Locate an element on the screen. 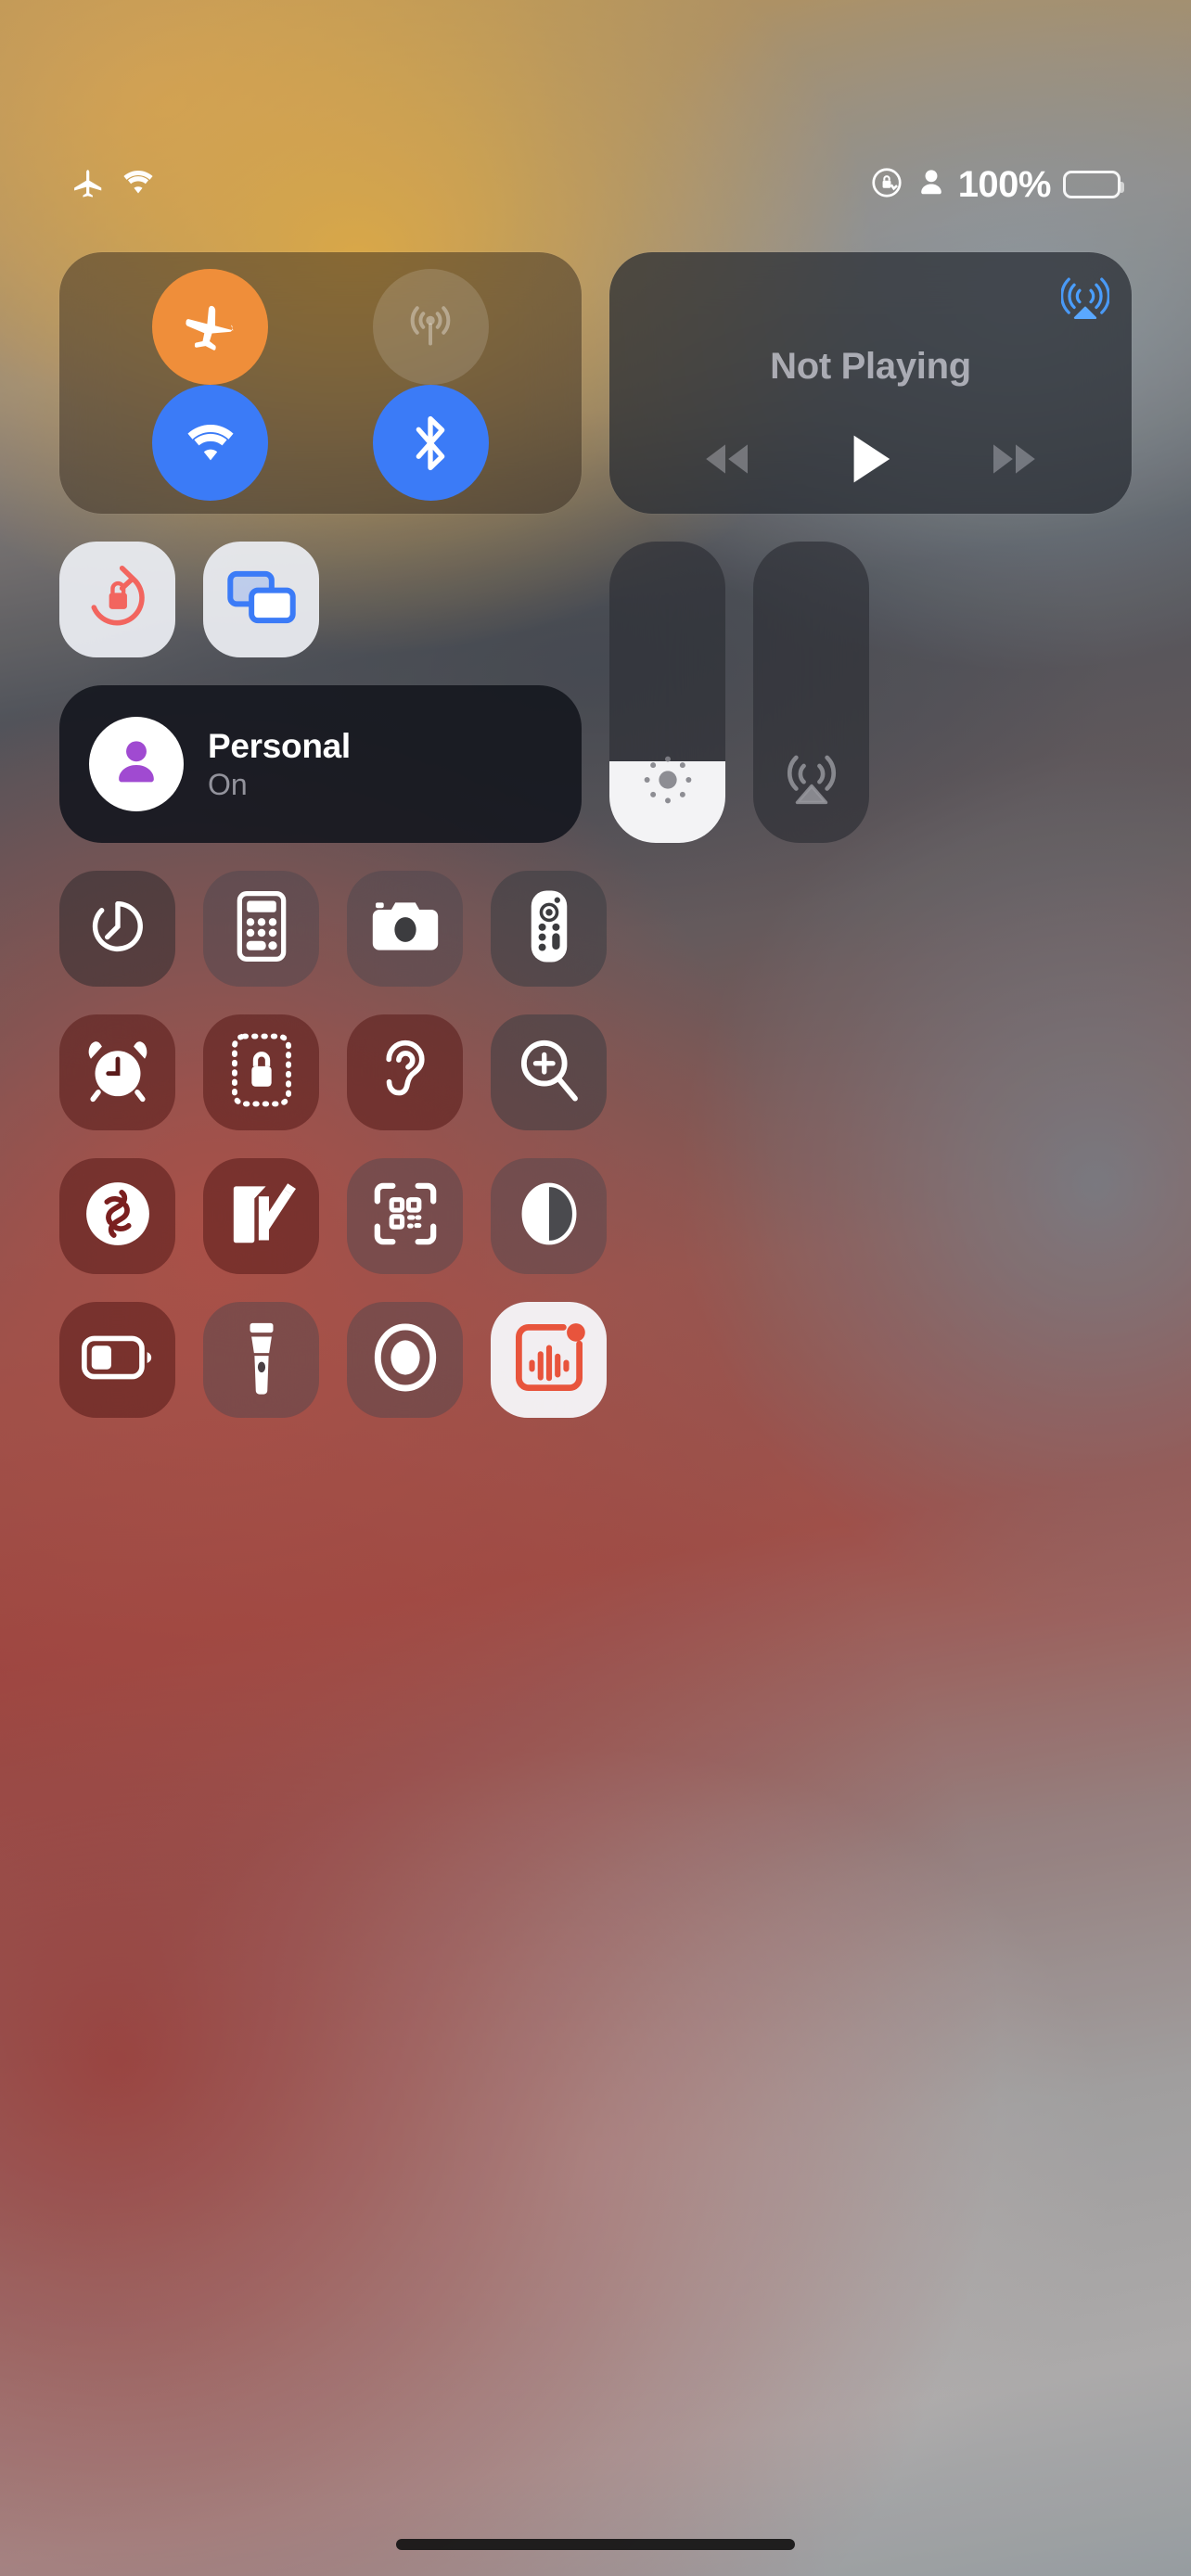  shazam-tile is located at coordinates (117, 1216).